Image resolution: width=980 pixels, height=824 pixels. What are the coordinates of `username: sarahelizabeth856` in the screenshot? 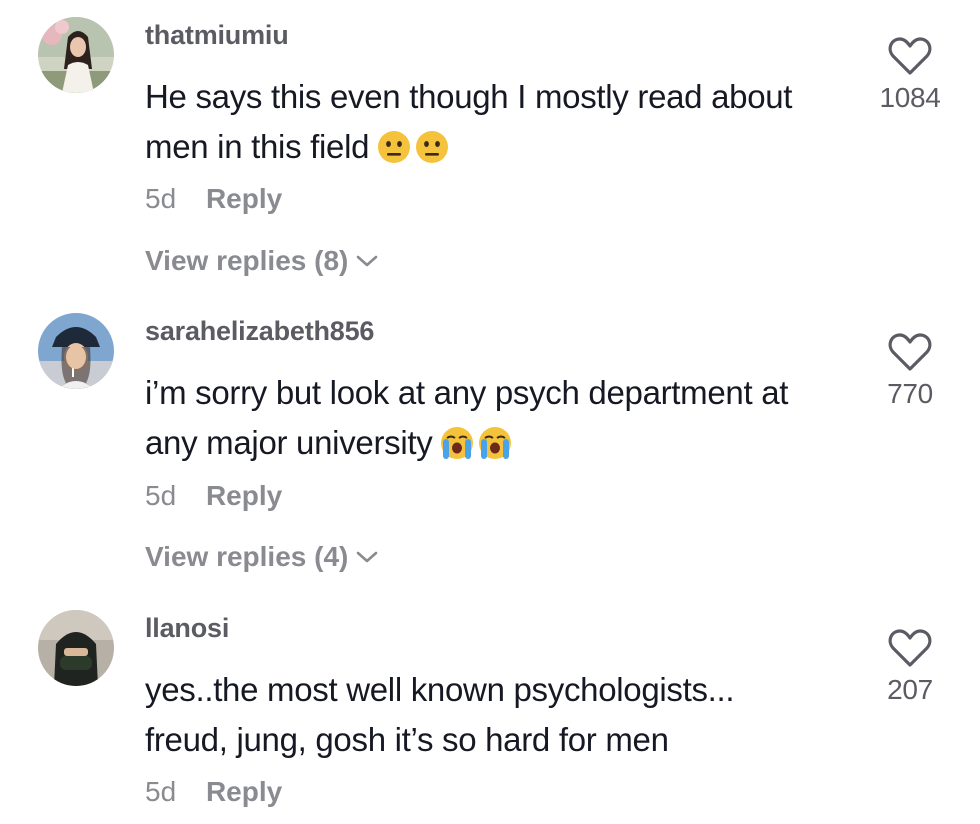 It's located at (259, 331).